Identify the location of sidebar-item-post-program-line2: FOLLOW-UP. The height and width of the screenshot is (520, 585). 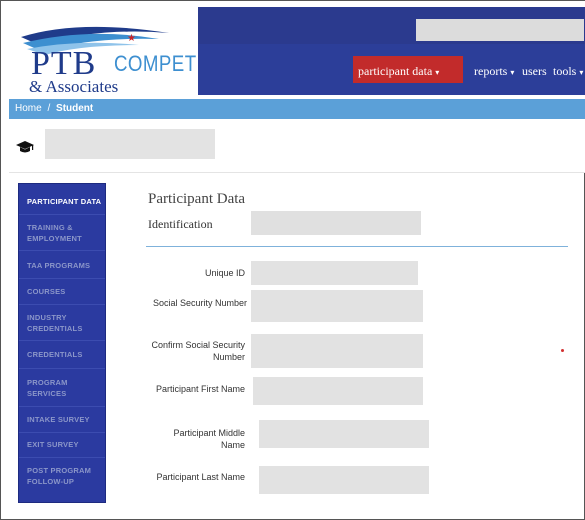
(50, 481).